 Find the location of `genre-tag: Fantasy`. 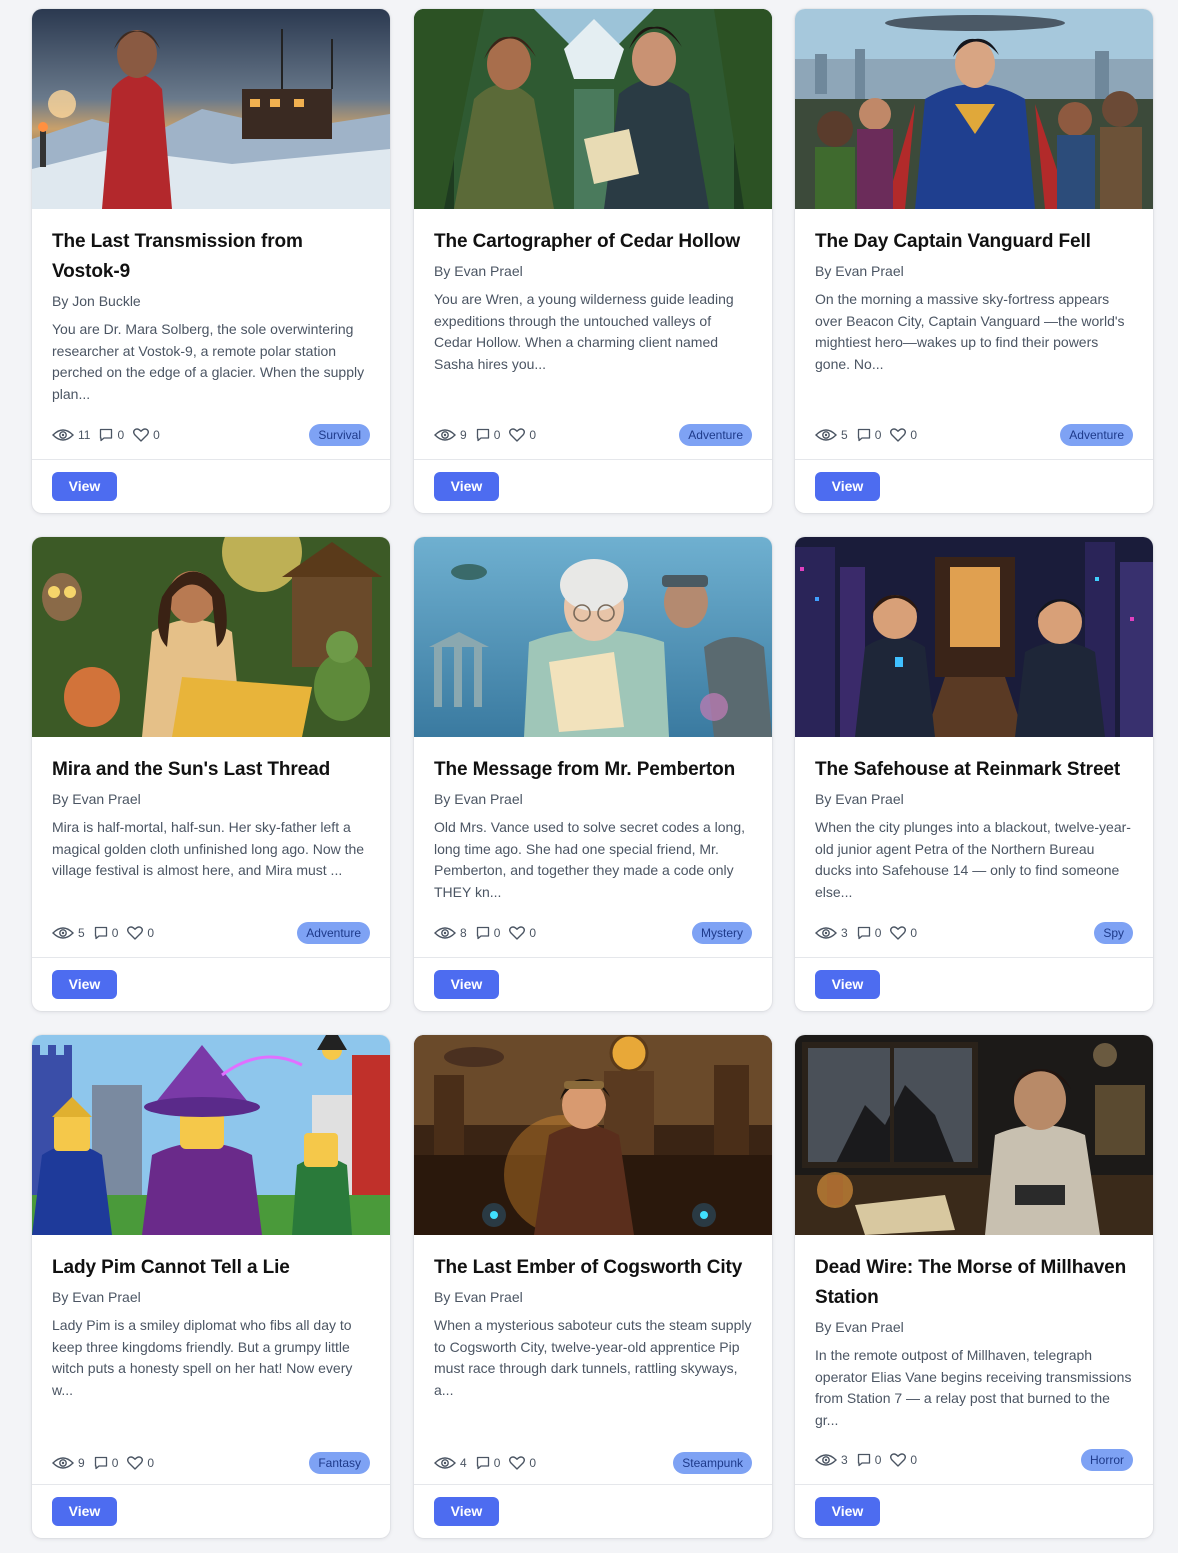

genre-tag: Fantasy is located at coordinates (339, 1463).